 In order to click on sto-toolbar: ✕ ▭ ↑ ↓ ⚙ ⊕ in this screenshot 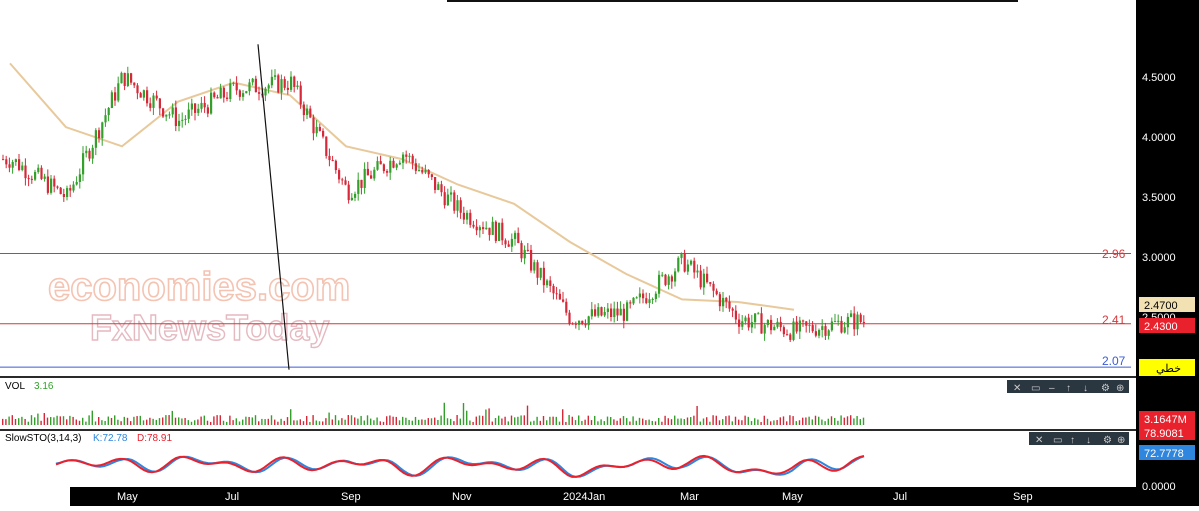, I will do `click(1079, 439)`.